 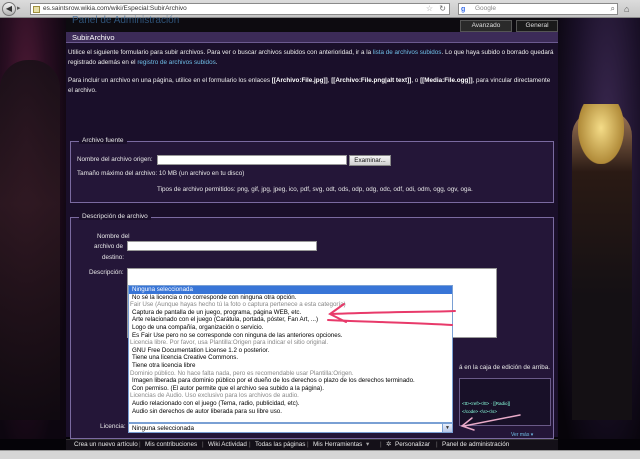 I want to click on toolbar-my-contributions: Mis contribuciones, so click(x=171, y=444).